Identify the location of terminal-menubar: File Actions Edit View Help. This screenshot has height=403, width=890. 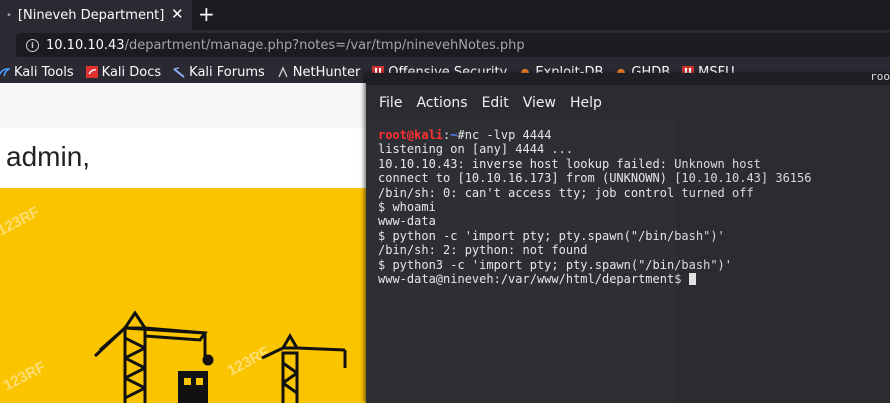
(628, 103).